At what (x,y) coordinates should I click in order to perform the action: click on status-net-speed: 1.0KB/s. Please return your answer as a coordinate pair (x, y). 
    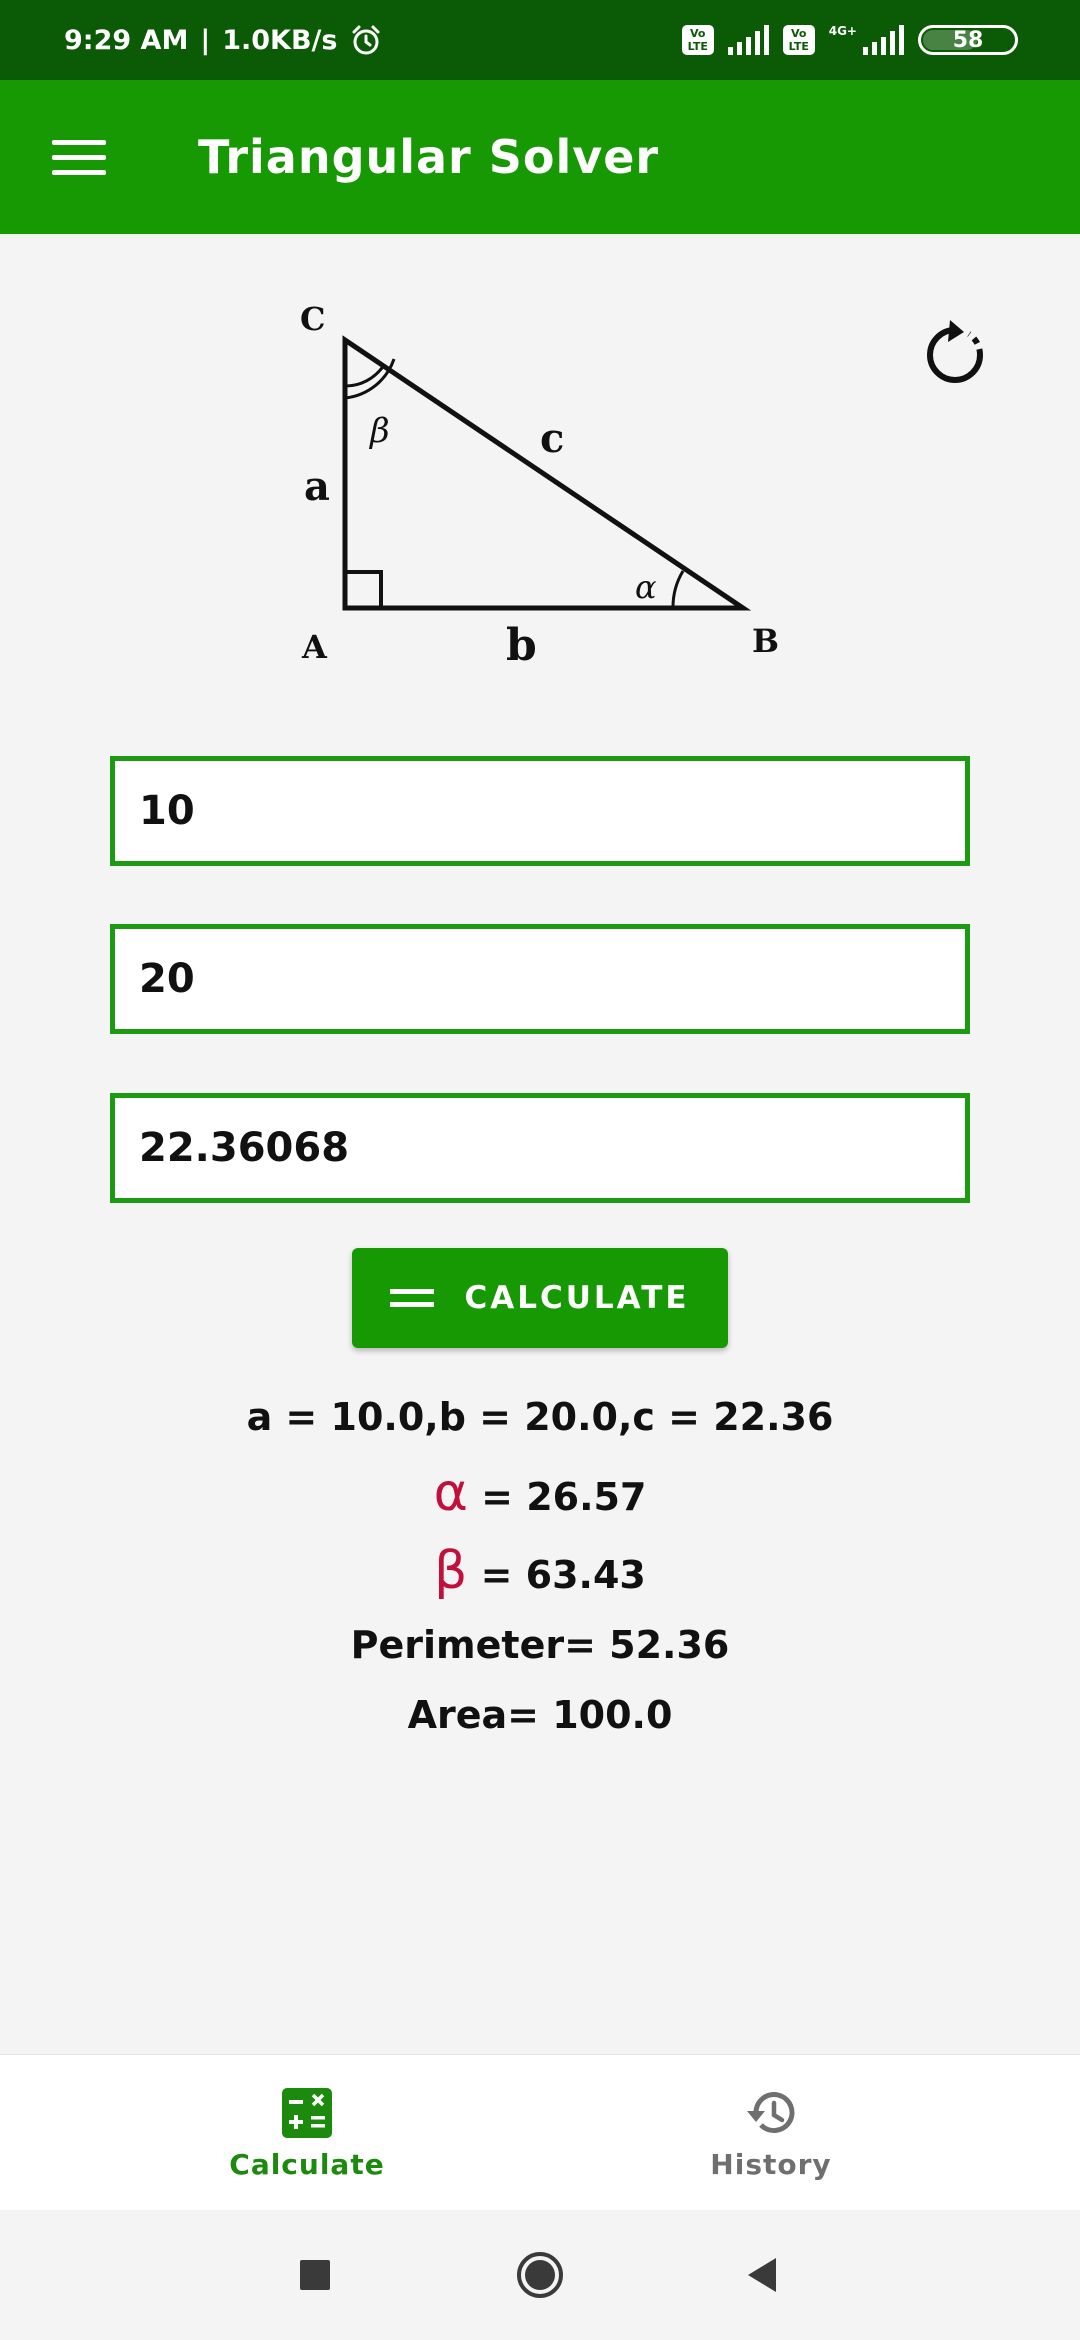
    Looking at the image, I should click on (280, 40).